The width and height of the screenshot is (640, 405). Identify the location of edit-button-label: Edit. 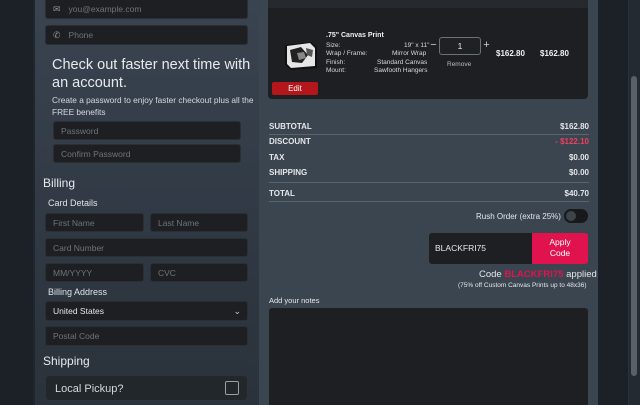
(295, 88).